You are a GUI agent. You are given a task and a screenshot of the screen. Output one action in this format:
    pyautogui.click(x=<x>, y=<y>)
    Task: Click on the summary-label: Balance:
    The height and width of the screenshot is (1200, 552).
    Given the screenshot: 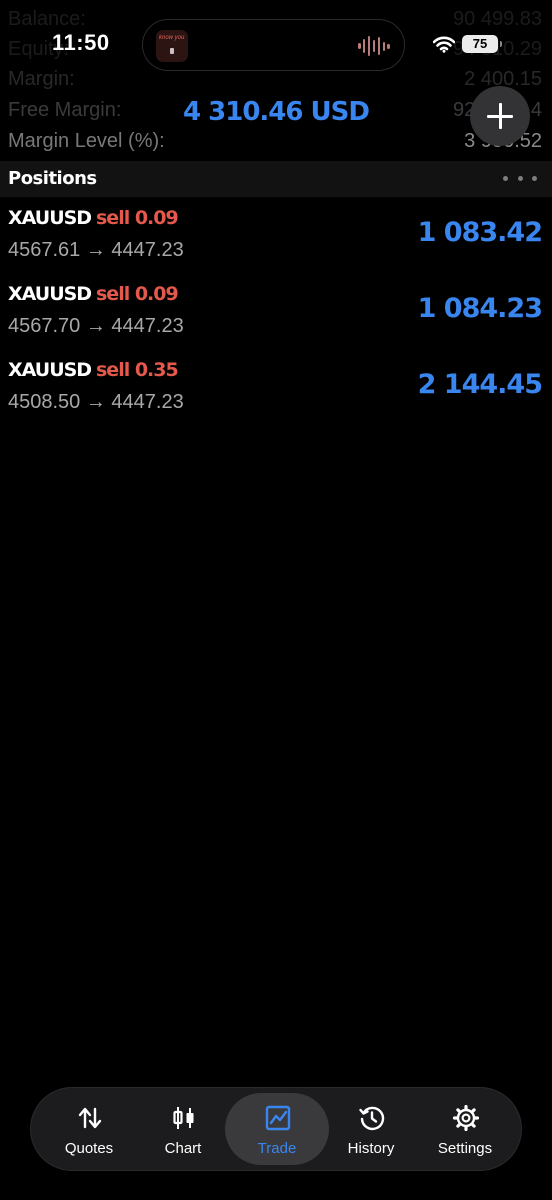 What is the action you would take?
    pyautogui.click(x=47, y=18)
    